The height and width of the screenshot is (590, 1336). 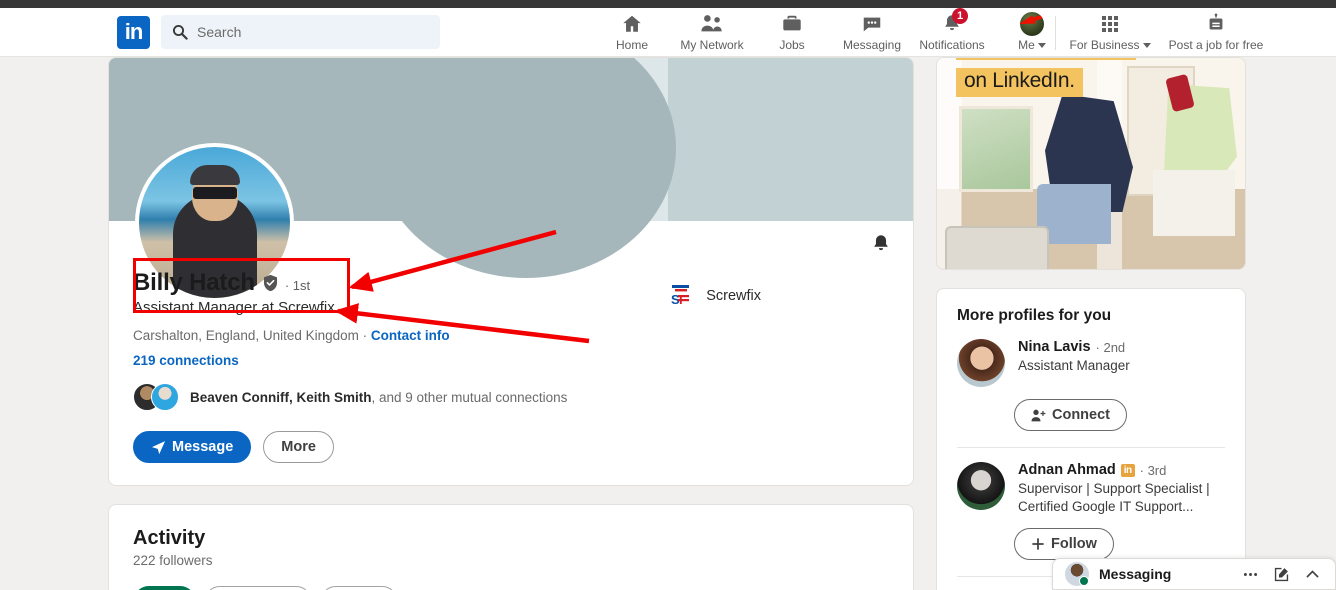 What do you see at coordinates (214, 193) in the screenshot?
I see `profile-photo-sunglasses` at bounding box center [214, 193].